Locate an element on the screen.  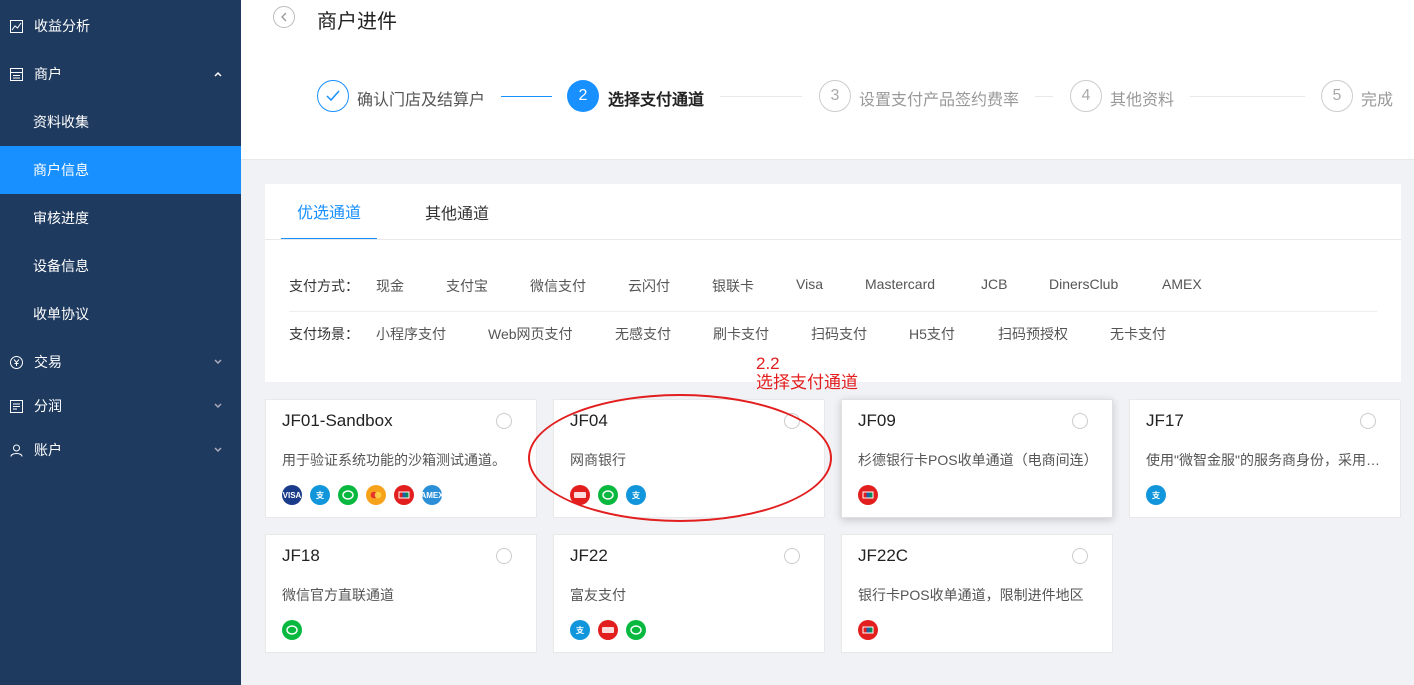
sidebar-item-revenue-analysis: 收益分析 is located at coordinates (120, 26).